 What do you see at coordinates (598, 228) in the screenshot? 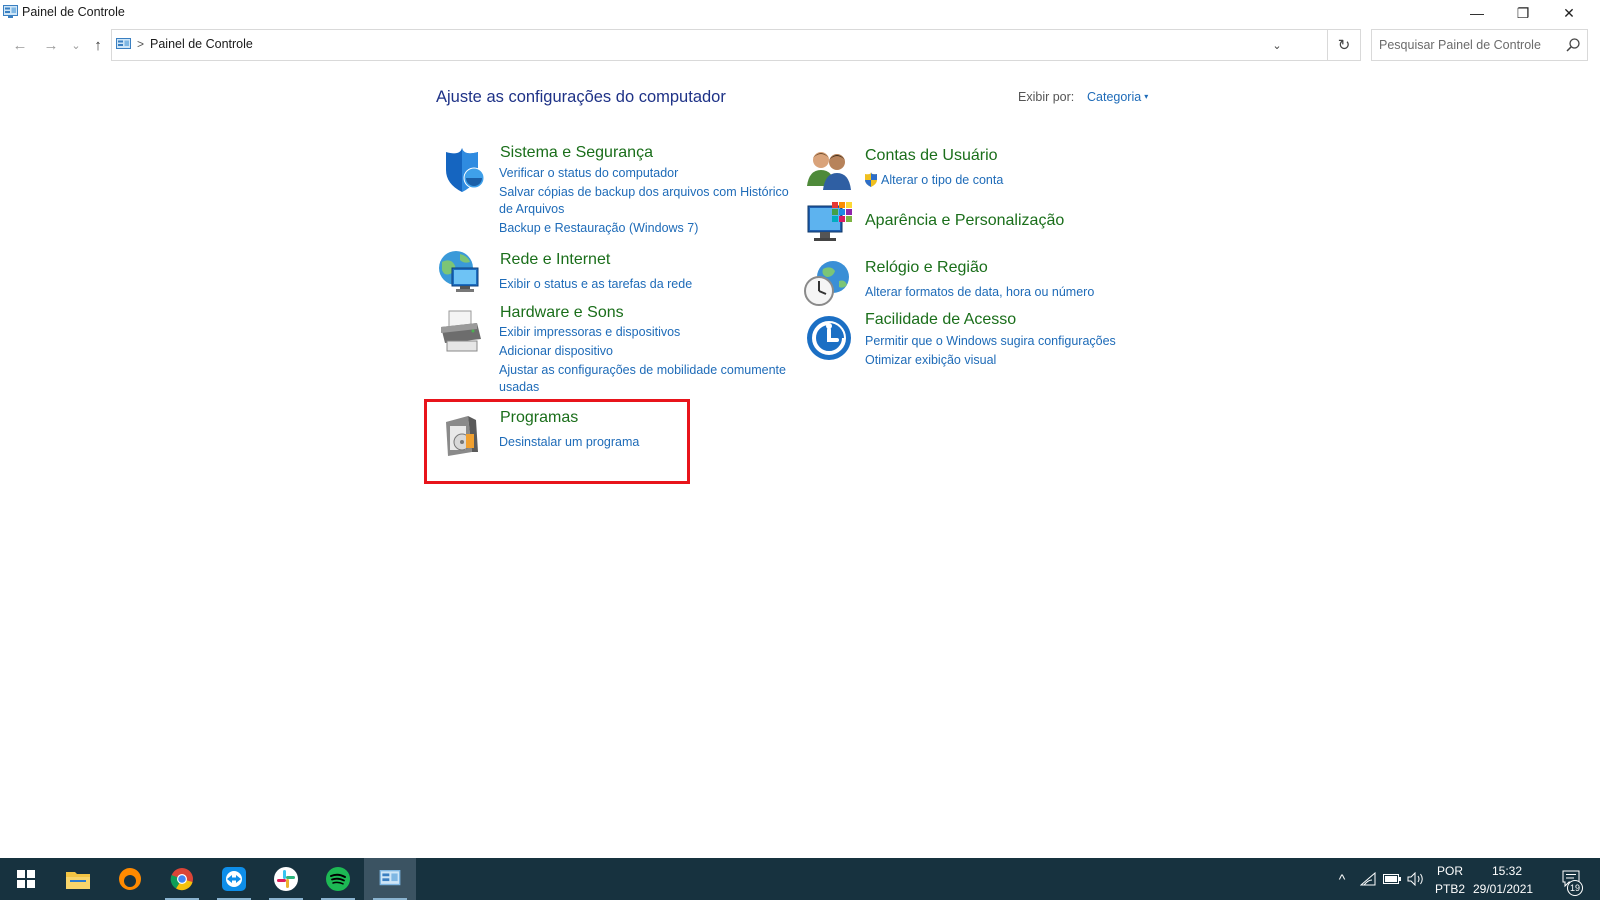
I see `link-backup-restore: Backup e Restauração (Windows 7)` at bounding box center [598, 228].